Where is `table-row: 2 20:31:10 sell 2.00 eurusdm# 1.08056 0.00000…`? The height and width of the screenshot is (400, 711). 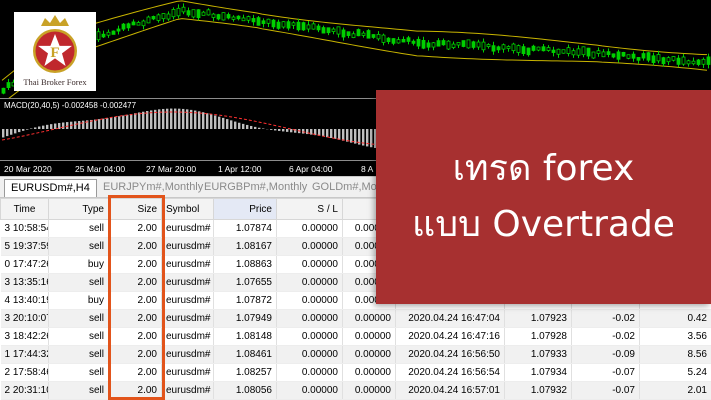
table-row: 2 20:31:10 sell 2.00 eurusdm# 1.08056 0.00000… is located at coordinates (355, 390).